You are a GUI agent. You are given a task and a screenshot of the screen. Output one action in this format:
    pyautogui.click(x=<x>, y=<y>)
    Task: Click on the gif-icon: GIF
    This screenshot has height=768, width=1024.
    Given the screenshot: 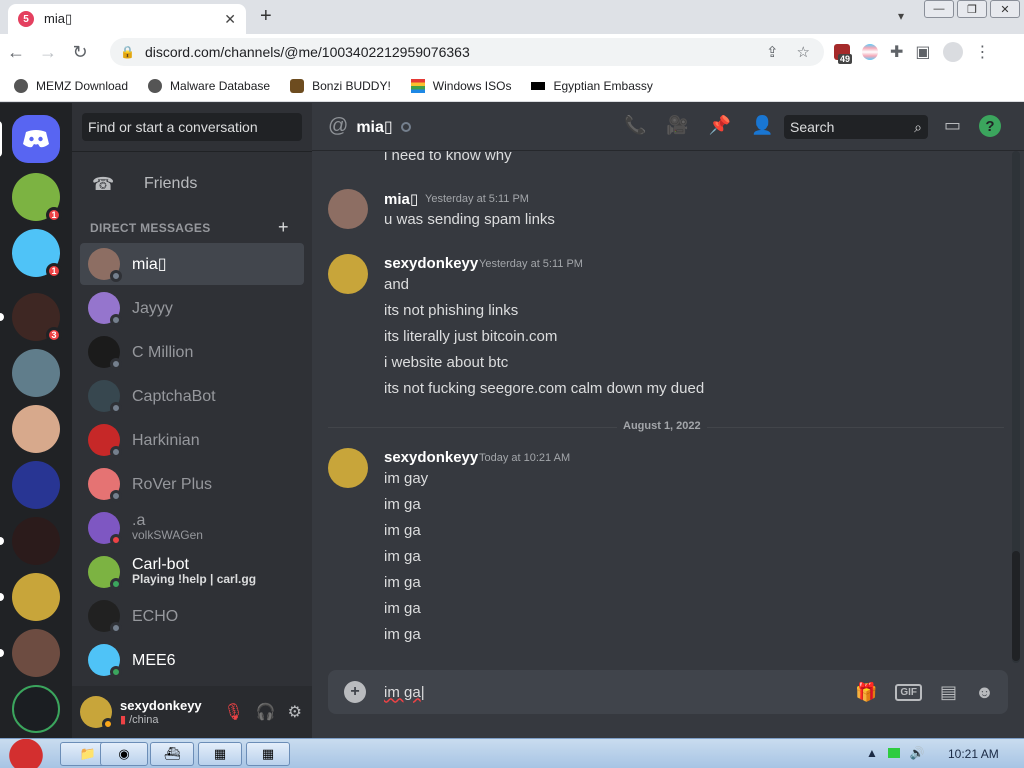 What is the action you would take?
    pyautogui.click(x=909, y=692)
    